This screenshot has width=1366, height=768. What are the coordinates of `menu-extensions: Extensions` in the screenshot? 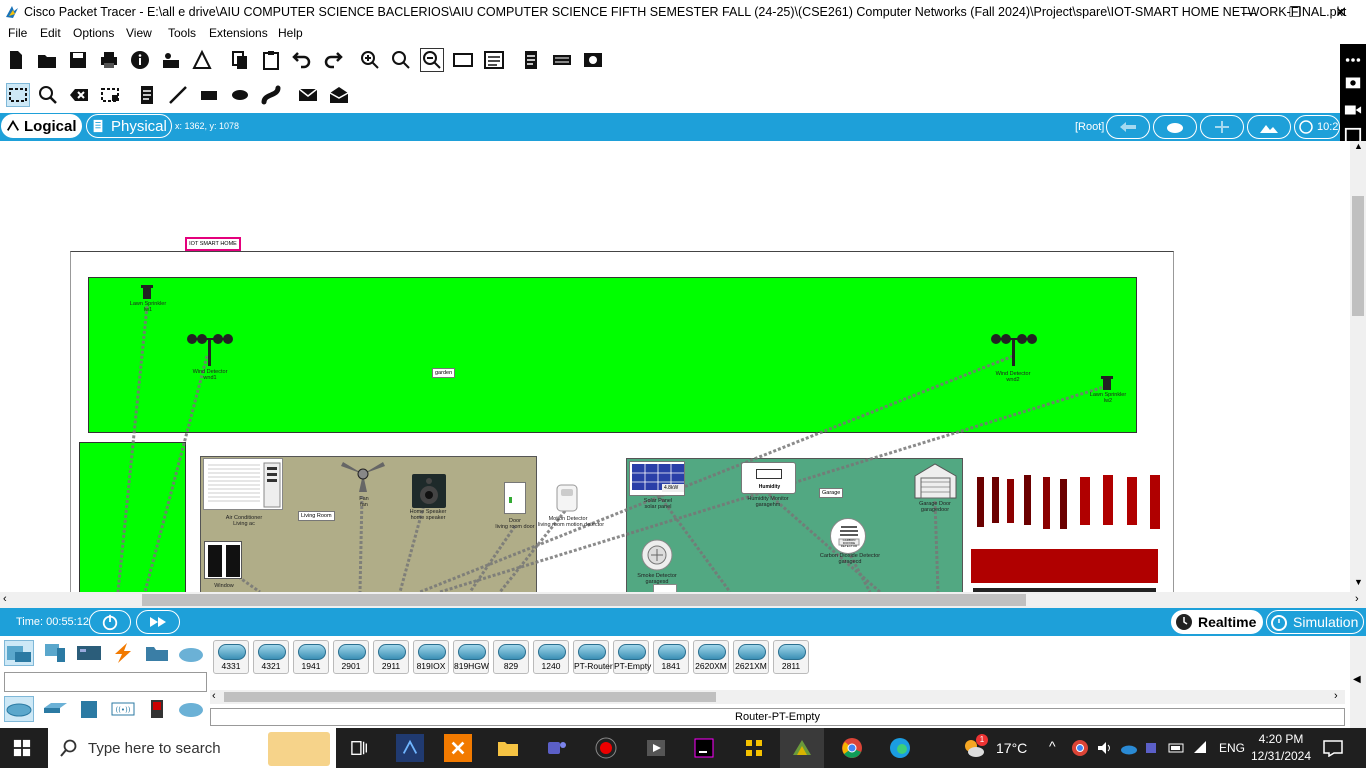 It's located at (238, 33).